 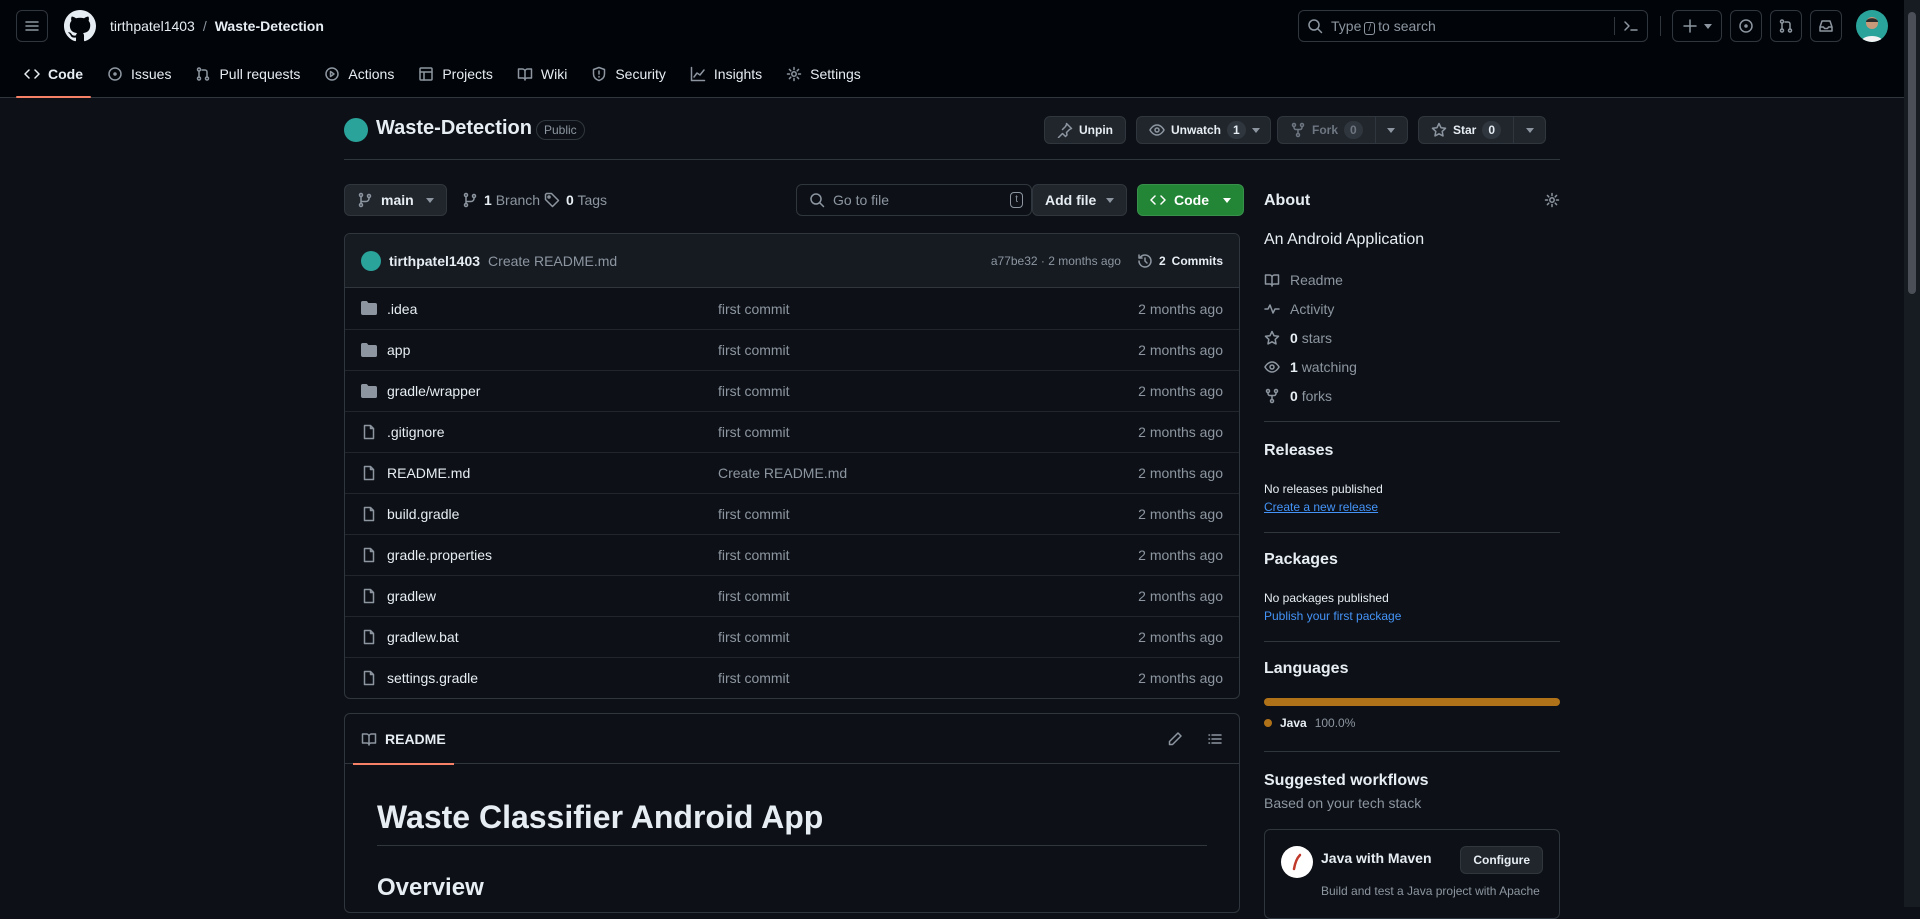 What do you see at coordinates (552, 261) in the screenshot?
I see `commit-message: Create README.md` at bounding box center [552, 261].